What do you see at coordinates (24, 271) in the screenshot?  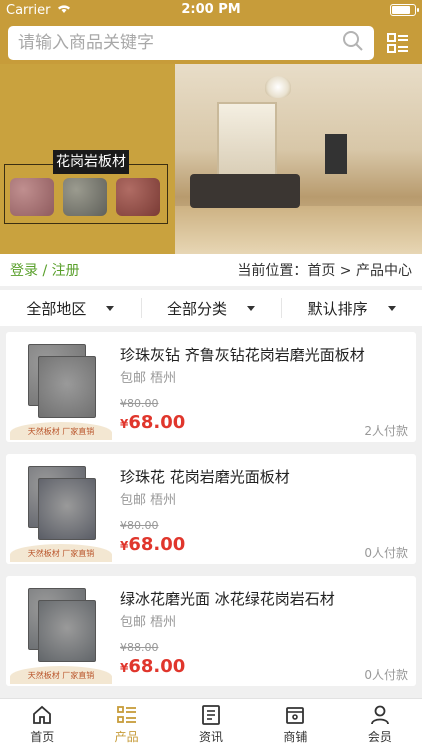 I see `login-link: 登录` at bounding box center [24, 271].